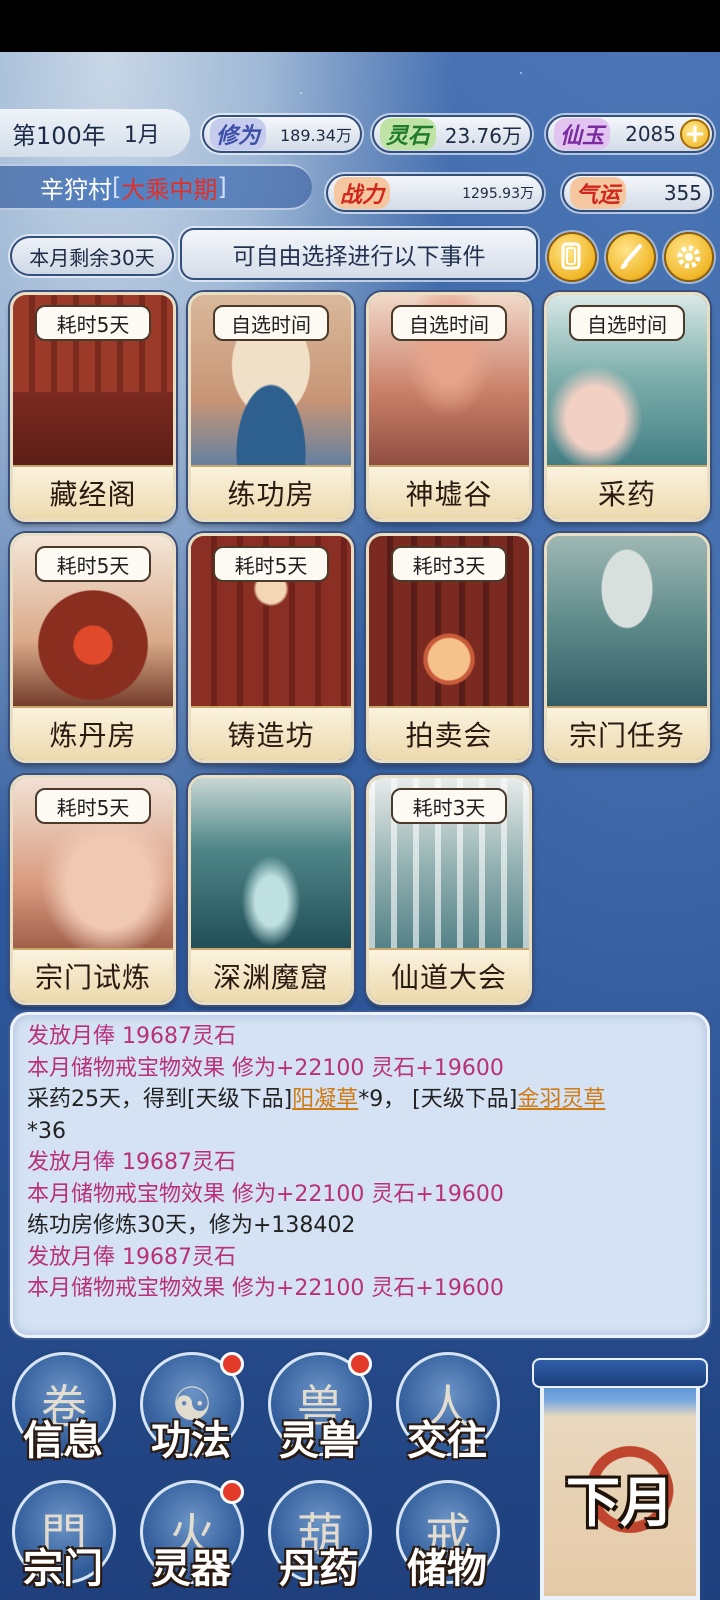  Describe the element at coordinates (498, 194) in the screenshot. I see `zhanli-value: 1295.93万` at that location.